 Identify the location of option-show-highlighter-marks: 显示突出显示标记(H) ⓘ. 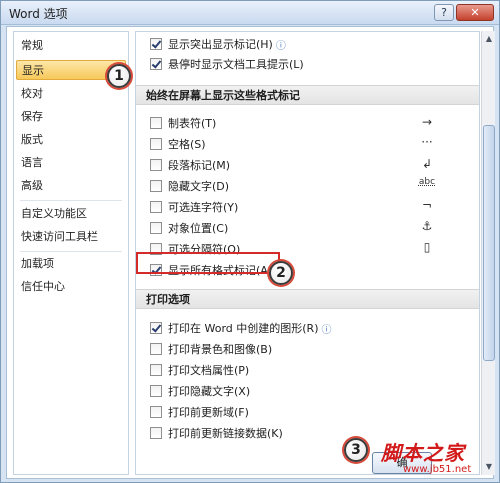
(218, 44).